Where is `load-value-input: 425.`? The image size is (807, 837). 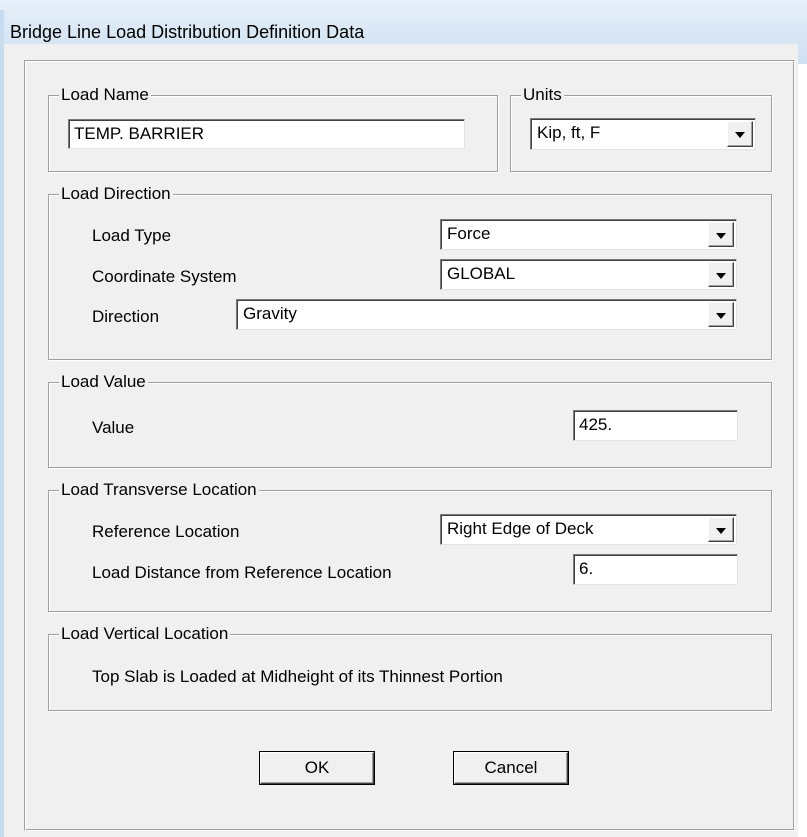 load-value-input: 425. is located at coordinates (655, 425).